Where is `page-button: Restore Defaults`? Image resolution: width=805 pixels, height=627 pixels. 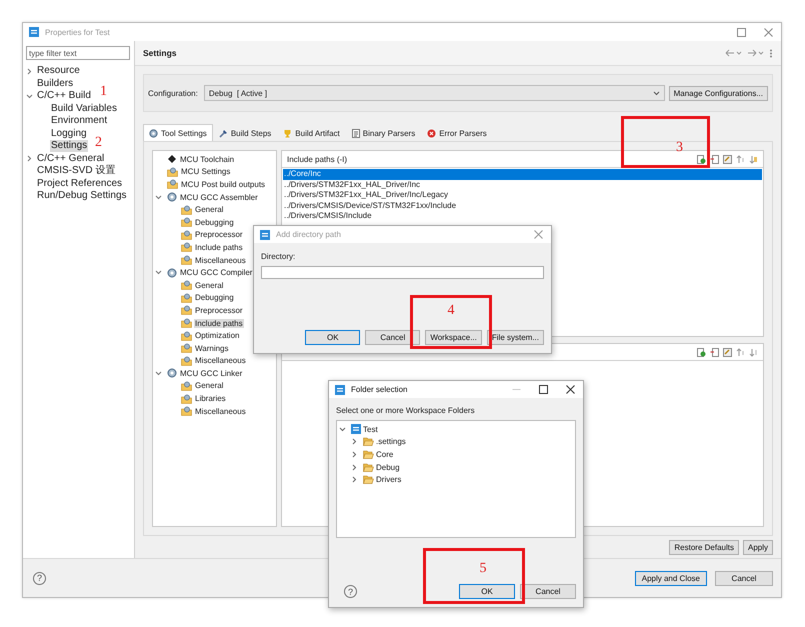 page-button: Restore Defaults is located at coordinates (704, 547).